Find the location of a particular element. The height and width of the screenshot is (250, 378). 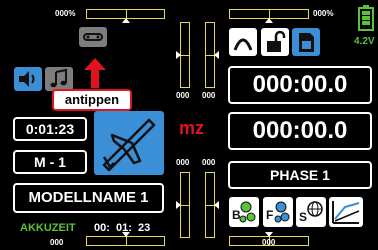

diagram-button is located at coordinates (346, 212).